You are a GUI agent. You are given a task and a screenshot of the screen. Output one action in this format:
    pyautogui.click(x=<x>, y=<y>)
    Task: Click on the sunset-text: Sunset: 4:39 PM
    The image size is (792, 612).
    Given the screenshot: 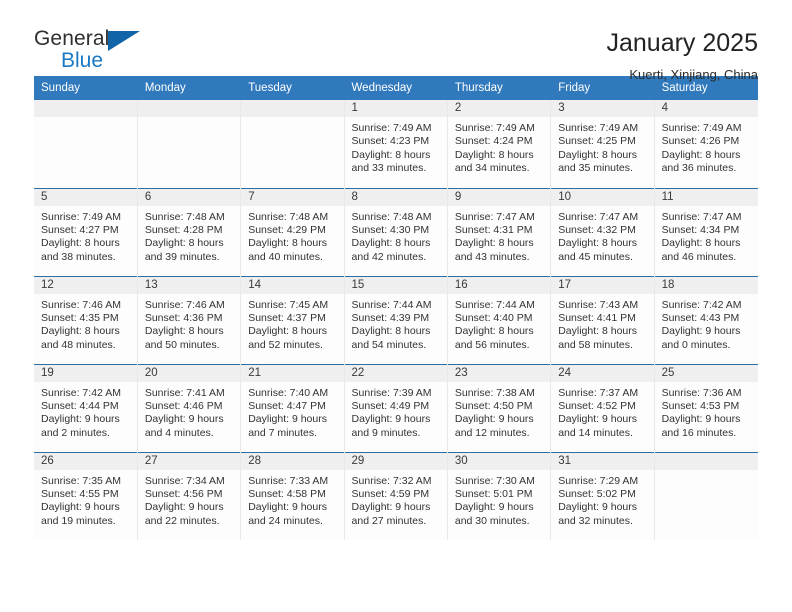 What is the action you would take?
    pyautogui.click(x=390, y=317)
    